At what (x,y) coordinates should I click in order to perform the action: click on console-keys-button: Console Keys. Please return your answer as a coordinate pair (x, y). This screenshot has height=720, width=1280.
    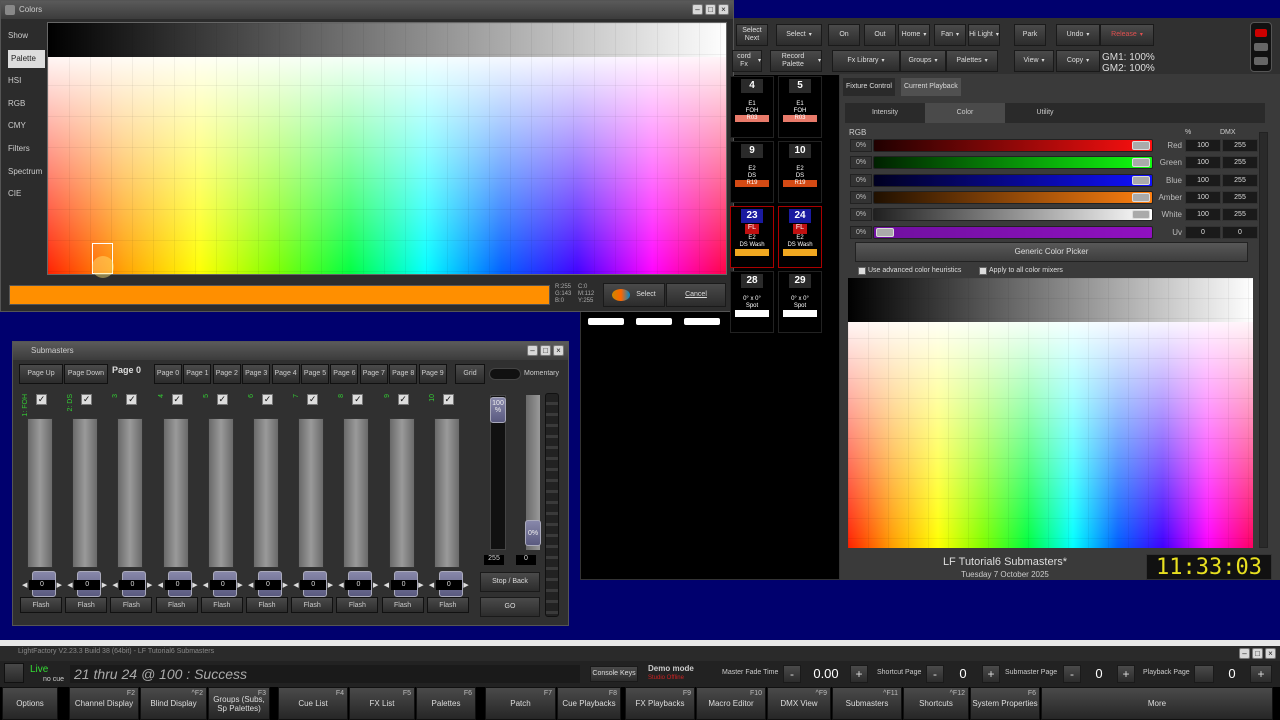
    Looking at the image, I should click on (614, 674).